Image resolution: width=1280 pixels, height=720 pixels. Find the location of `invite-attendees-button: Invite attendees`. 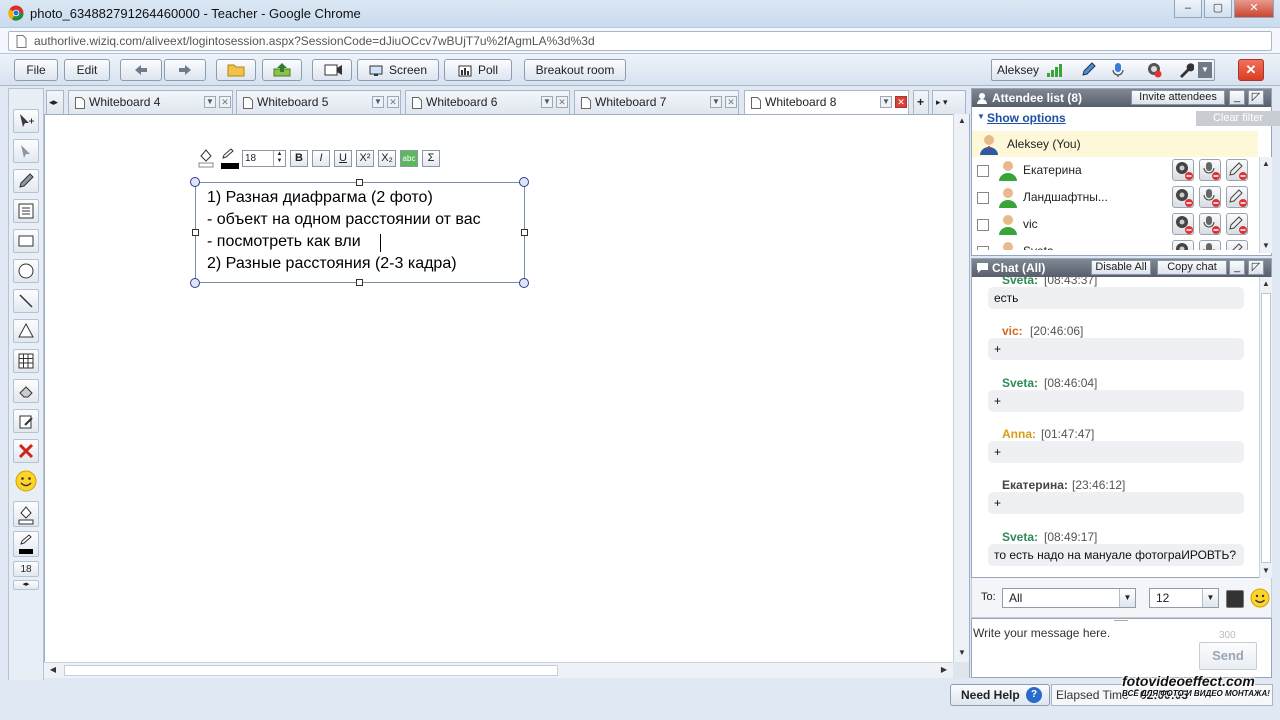

invite-attendees-button: Invite attendees is located at coordinates (1178, 97).